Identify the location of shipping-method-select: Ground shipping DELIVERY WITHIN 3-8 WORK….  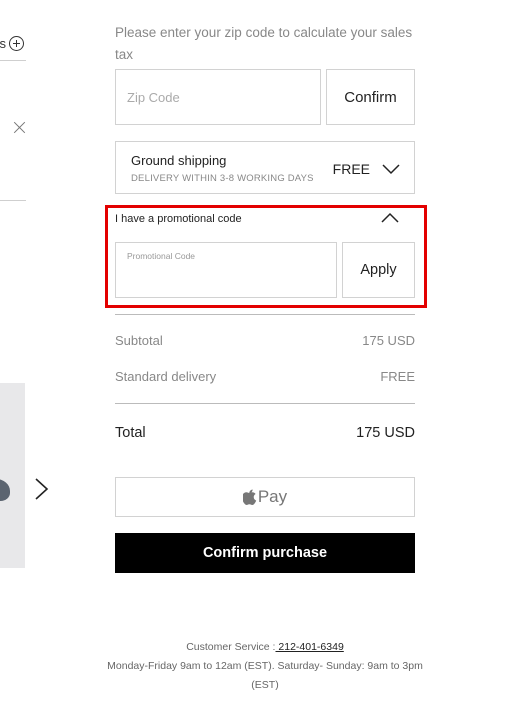
(265, 167).